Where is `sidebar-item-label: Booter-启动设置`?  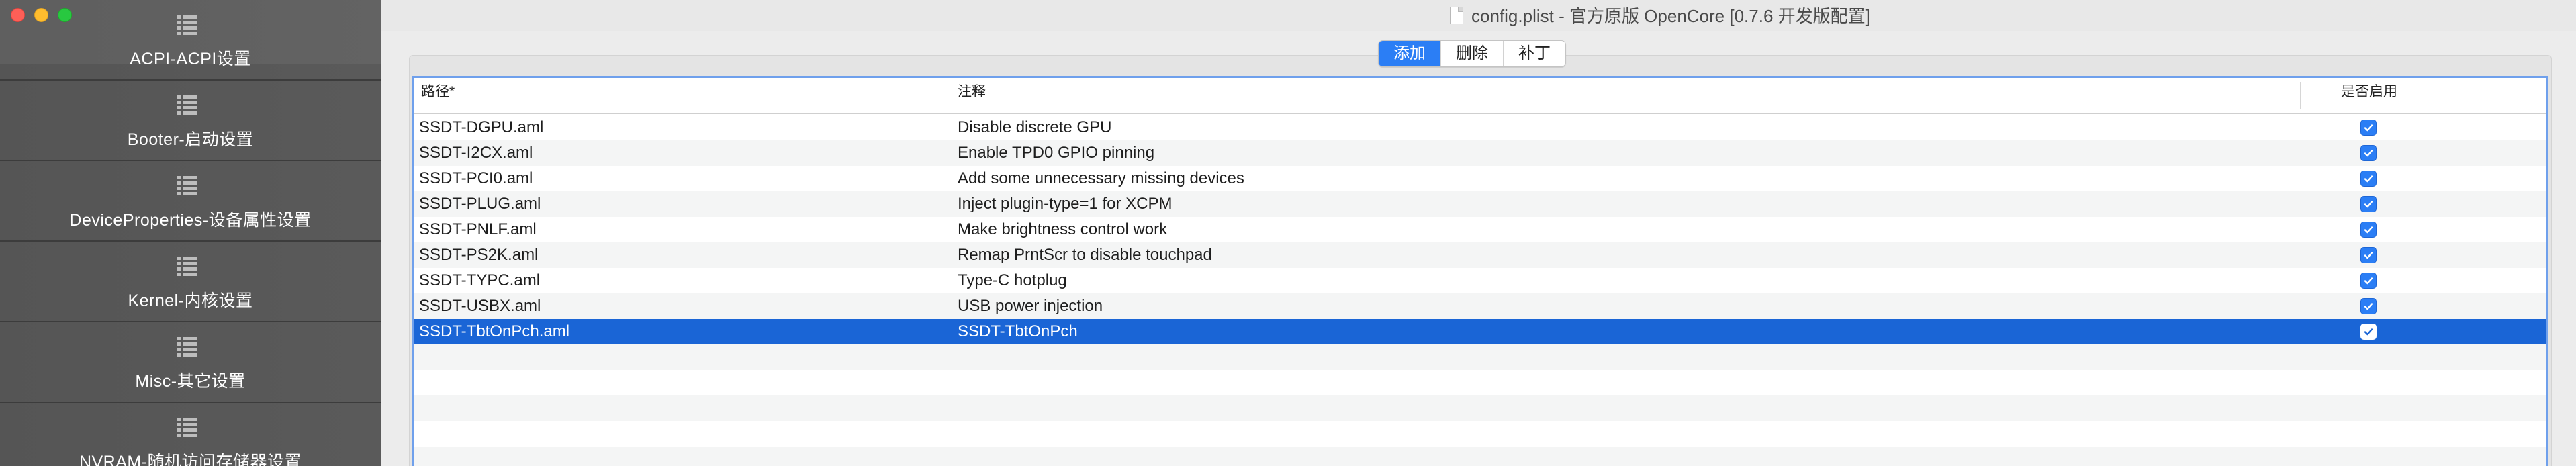
sidebar-item-label: Booter-启动设置 is located at coordinates (190, 139).